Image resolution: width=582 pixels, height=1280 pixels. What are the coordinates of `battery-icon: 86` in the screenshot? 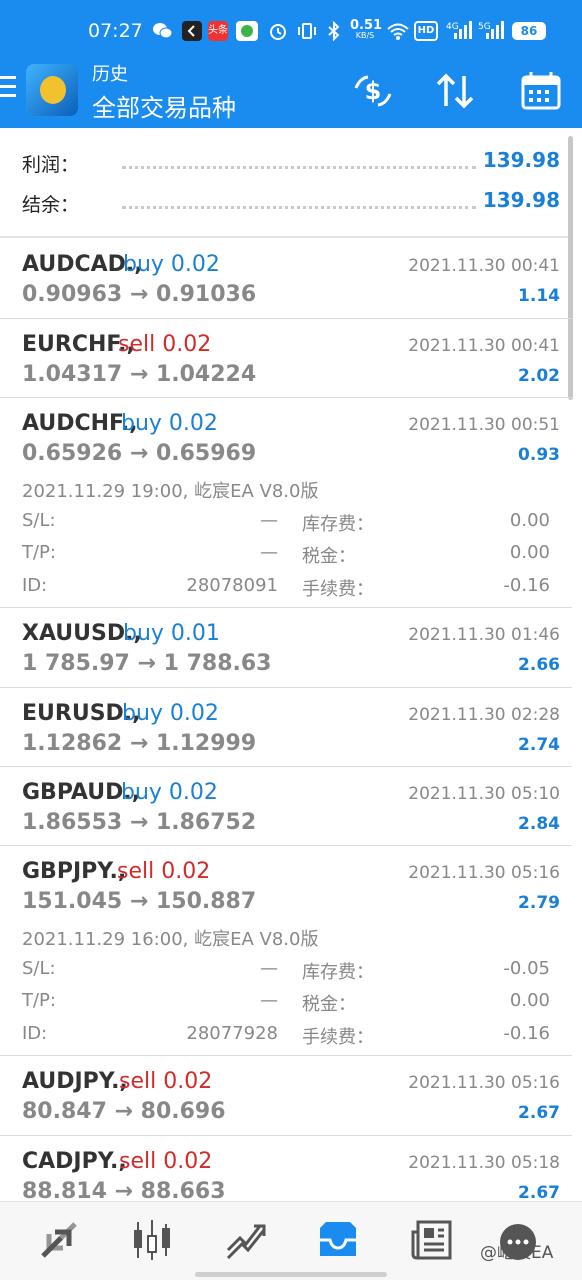 It's located at (529, 31).